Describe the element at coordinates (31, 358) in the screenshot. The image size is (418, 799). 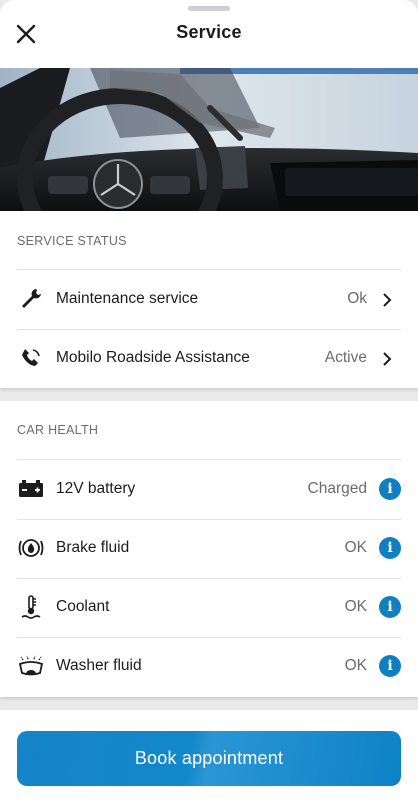
I see `phone-icon` at that location.